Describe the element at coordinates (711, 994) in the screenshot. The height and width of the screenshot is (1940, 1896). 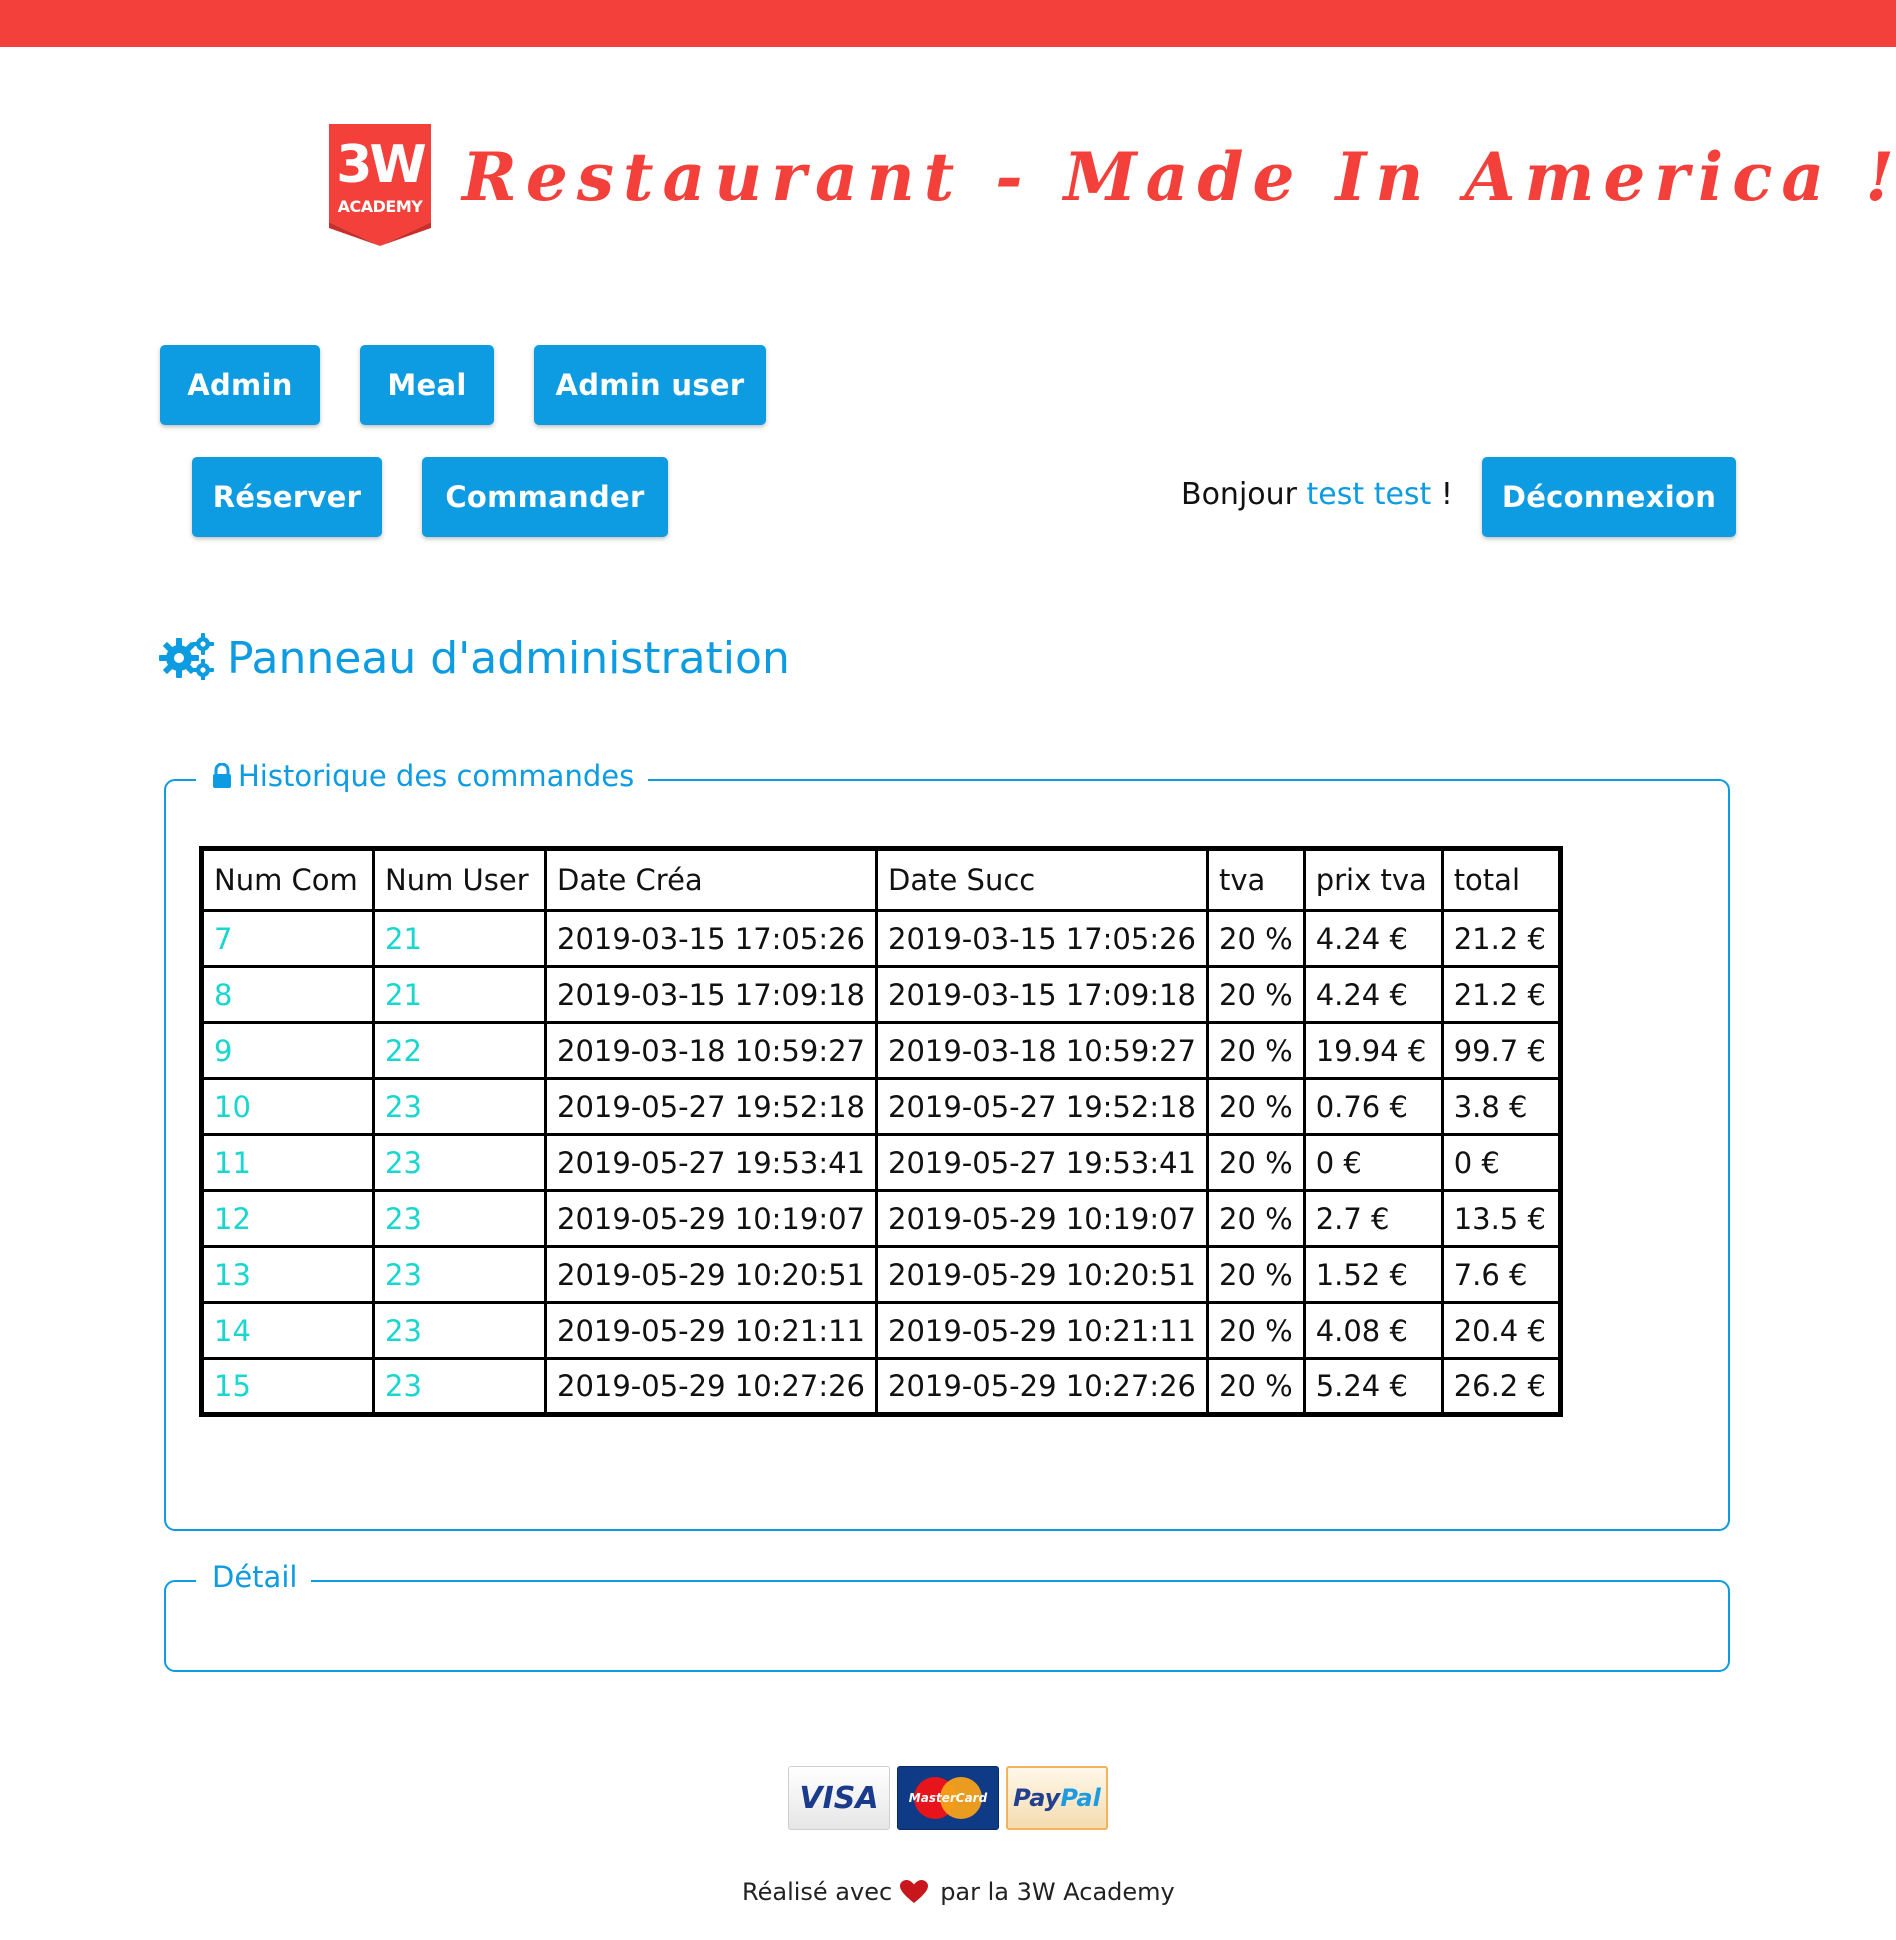
I see `cell-created: 2019-03-15 17:09:18` at that location.